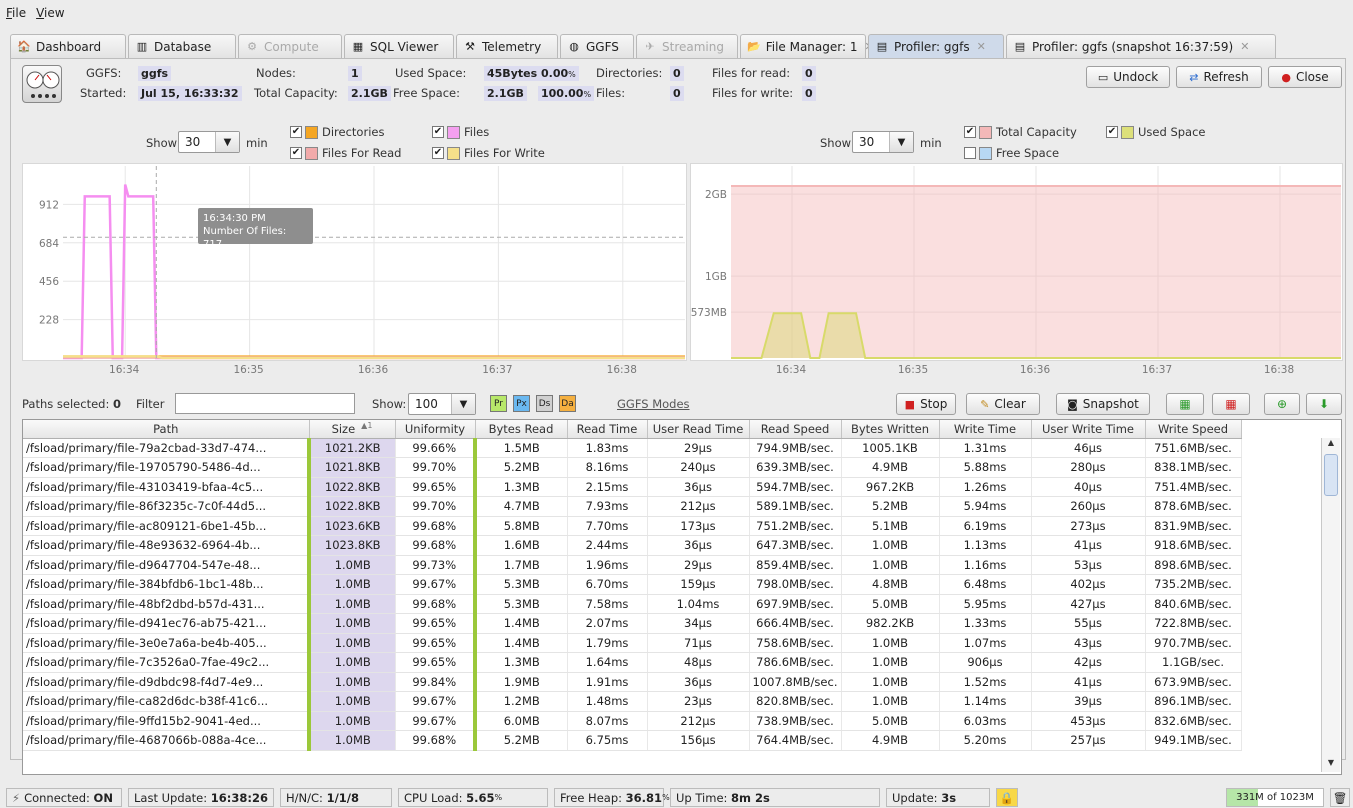 This screenshot has height=808, width=1353. I want to click on column-header-user-write-time: User Write Time, so click(1088, 429).